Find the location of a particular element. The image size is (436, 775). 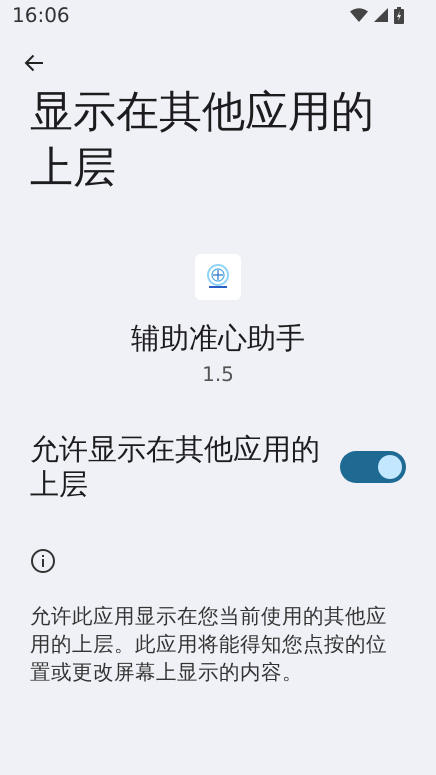

permission-switch is located at coordinates (373, 467).